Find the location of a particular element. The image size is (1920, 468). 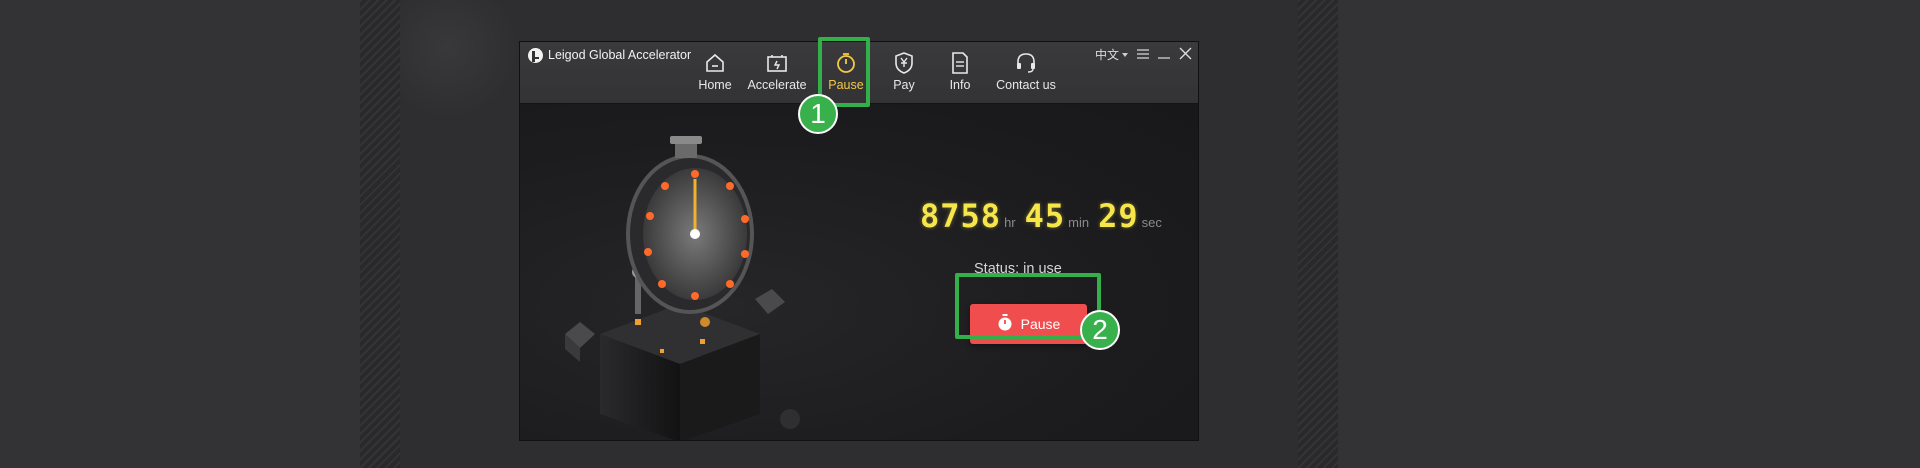

accelerate-icon is located at coordinates (777, 63).